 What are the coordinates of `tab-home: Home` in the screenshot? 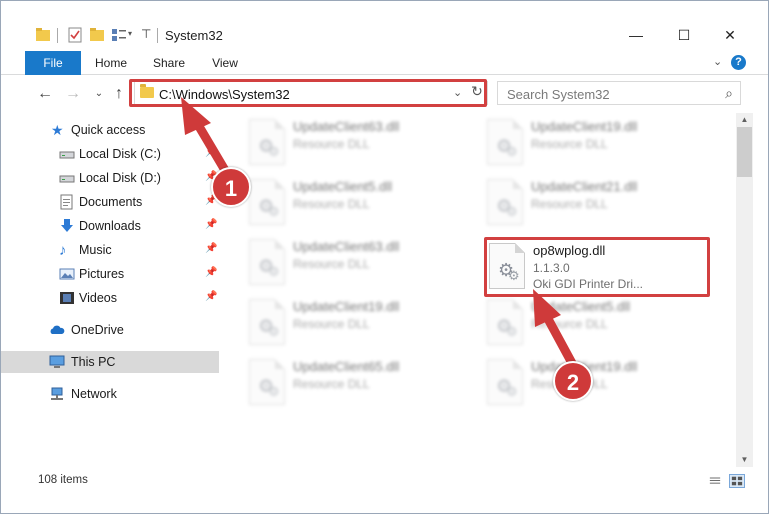 It's located at (111, 63).